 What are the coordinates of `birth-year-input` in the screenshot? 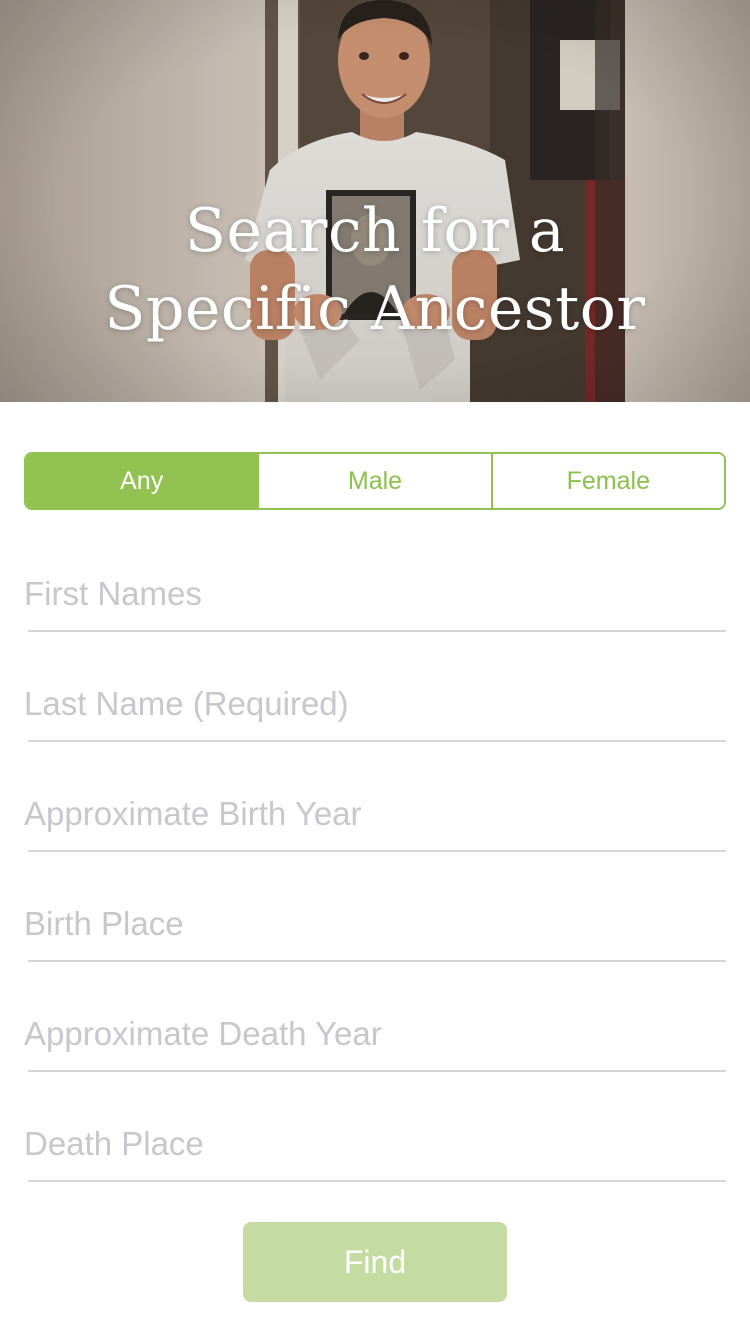 It's located at (375, 814).